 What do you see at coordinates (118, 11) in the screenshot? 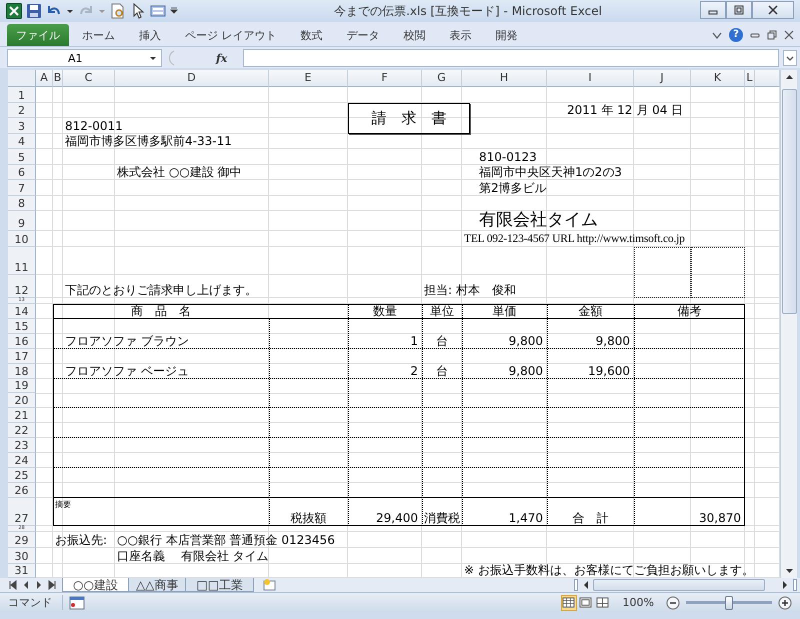
I see `print-preview-icon` at bounding box center [118, 11].